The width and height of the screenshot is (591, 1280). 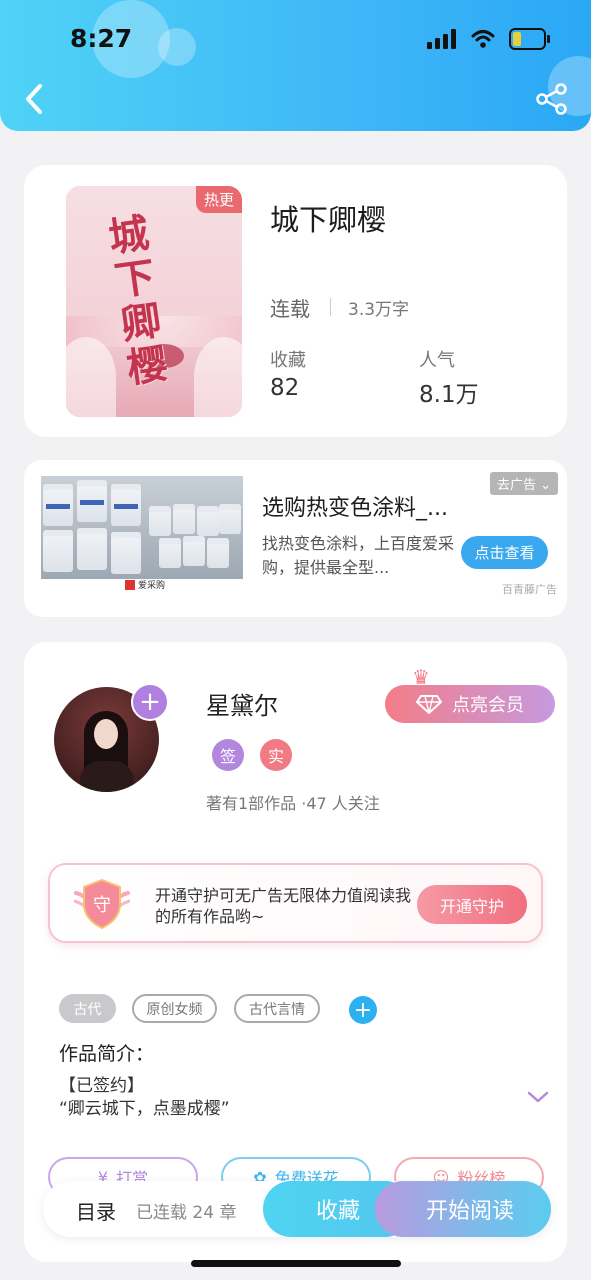 What do you see at coordinates (107, 1054) in the screenshot?
I see `intro-title: 作品简介：` at bounding box center [107, 1054].